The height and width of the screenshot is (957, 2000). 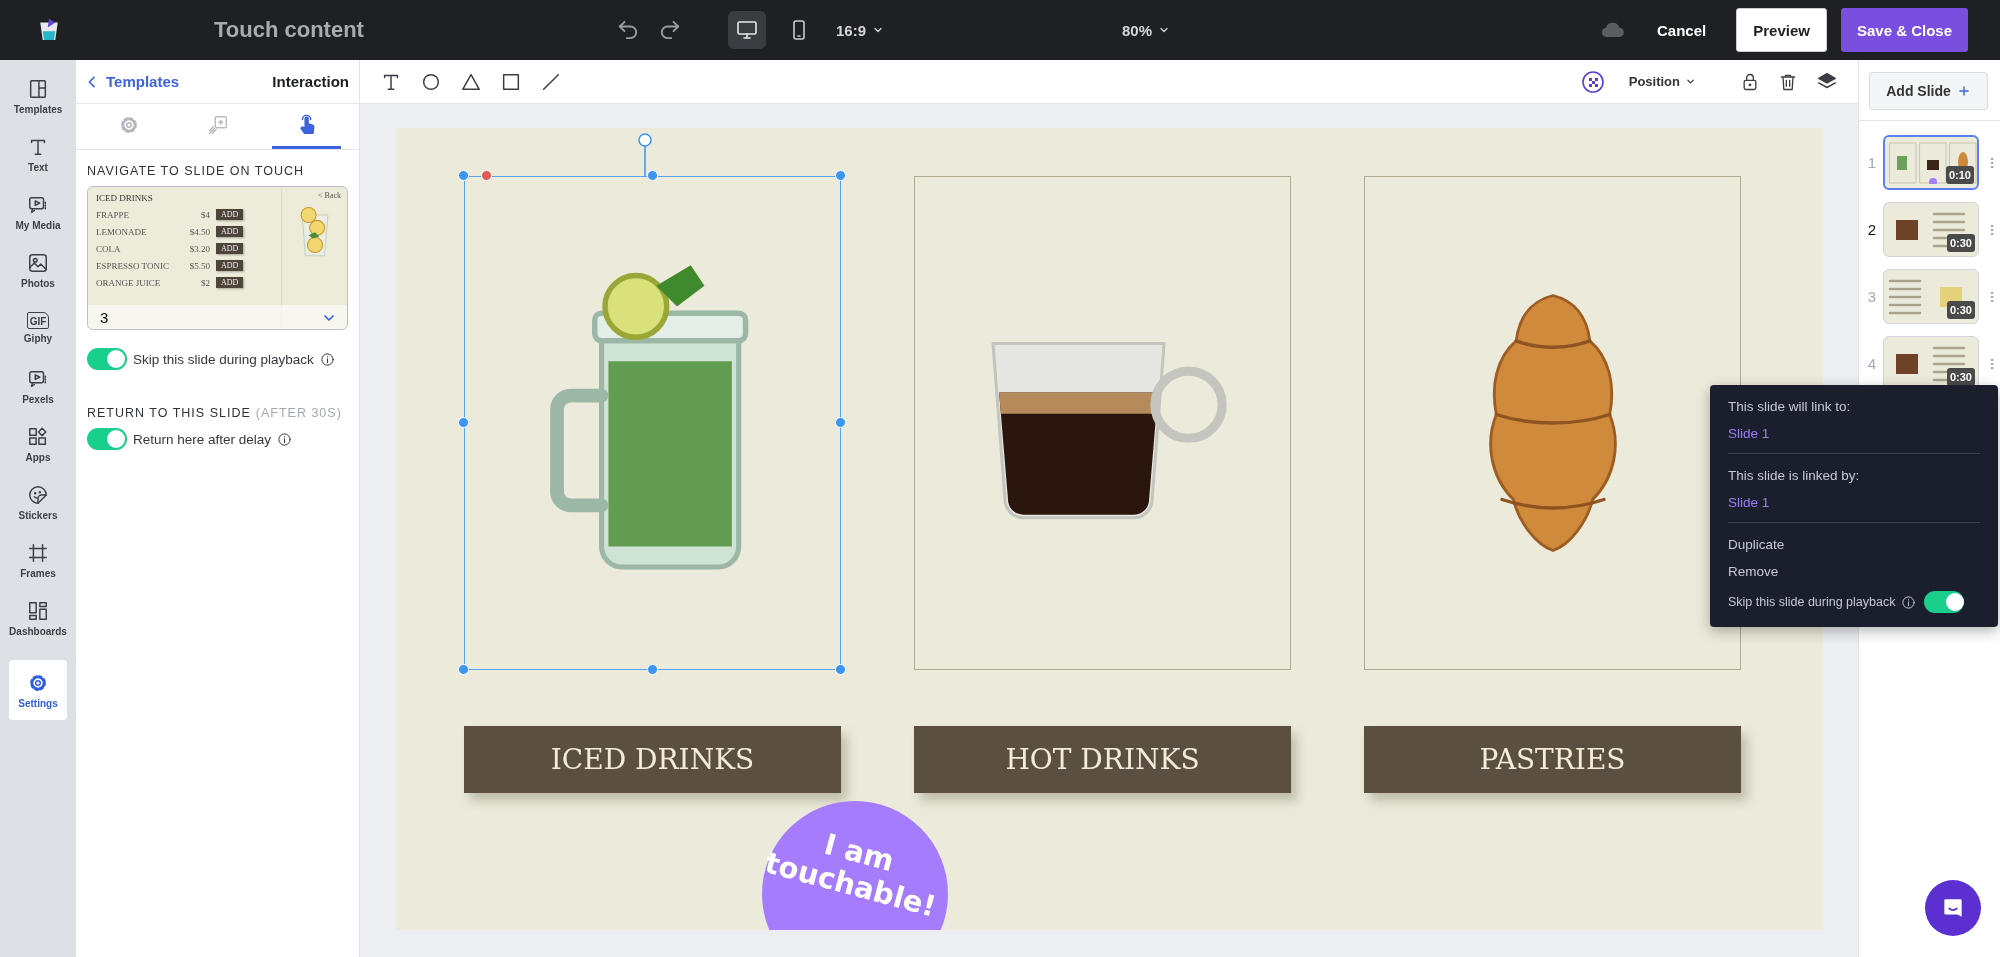 I want to click on monitor-icon, so click(x=747, y=30).